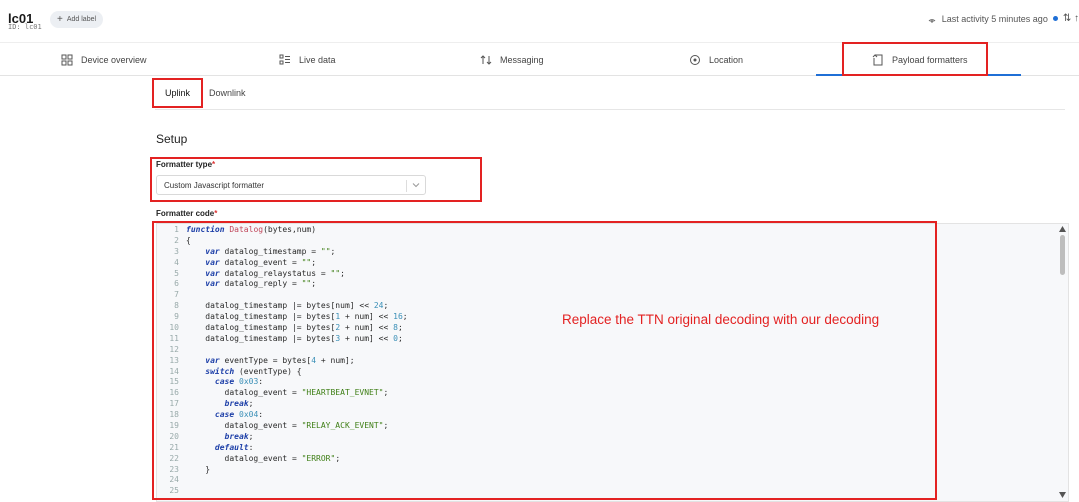  What do you see at coordinates (1062, 495) in the screenshot?
I see `scroll-down-icon` at bounding box center [1062, 495].